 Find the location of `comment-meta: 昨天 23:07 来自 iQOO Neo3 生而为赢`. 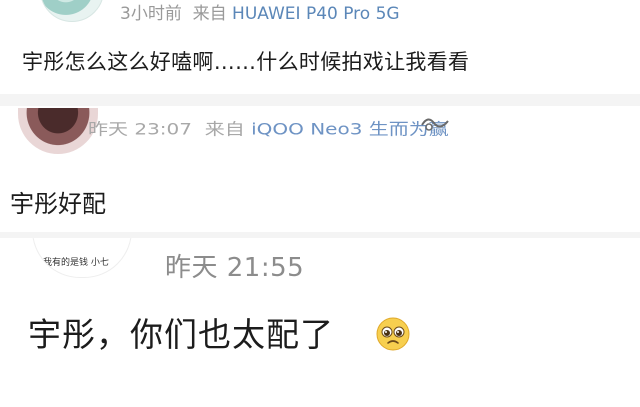

comment-meta: 昨天 23:07 来自 iQOO Neo3 生而为赢 is located at coordinates (268, 127).